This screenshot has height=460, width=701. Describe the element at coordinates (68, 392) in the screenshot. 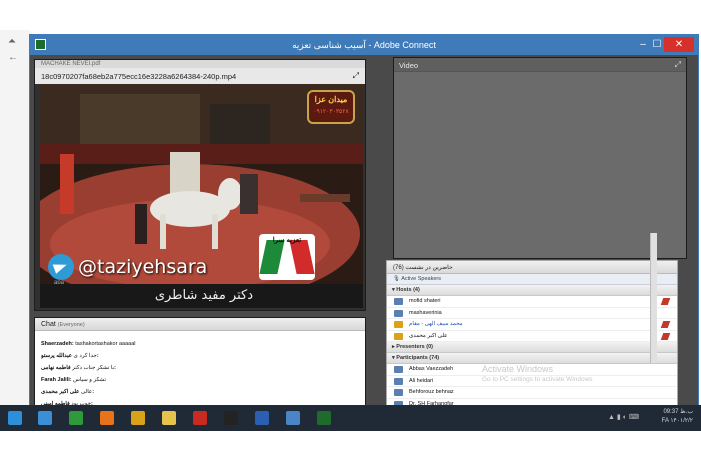

I see `chat-message: عالی علی اکبر محمدی:` at that location.